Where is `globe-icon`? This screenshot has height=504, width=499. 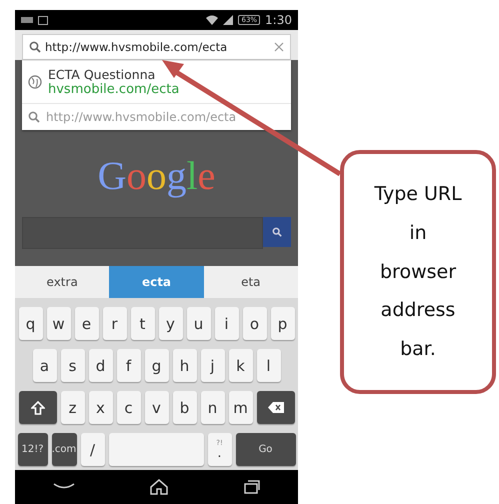
globe-icon is located at coordinates (35, 82).